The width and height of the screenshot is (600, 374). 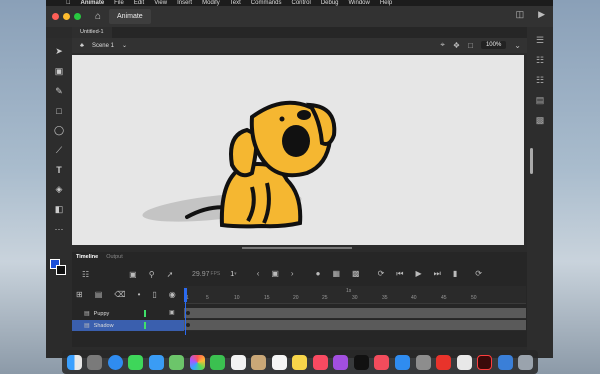 What do you see at coordinates (128, 325) in the screenshot?
I see `layer-row-shadow: ▤ Shadow` at bounding box center [128, 325].